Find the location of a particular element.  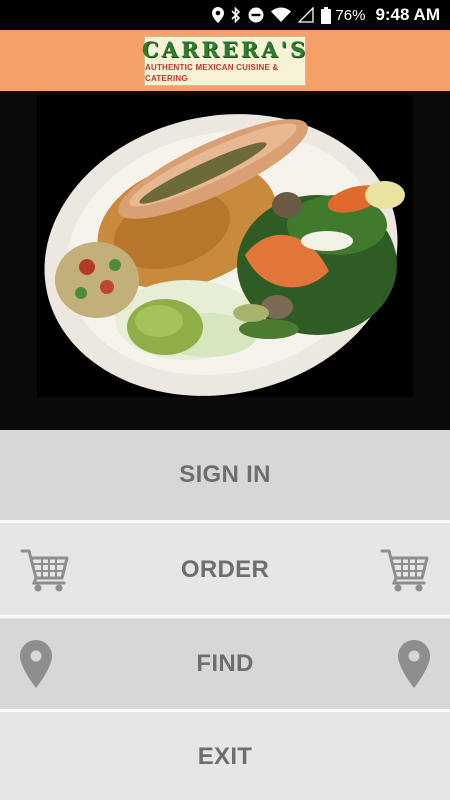

find-button: FIND is located at coordinates (225, 664).